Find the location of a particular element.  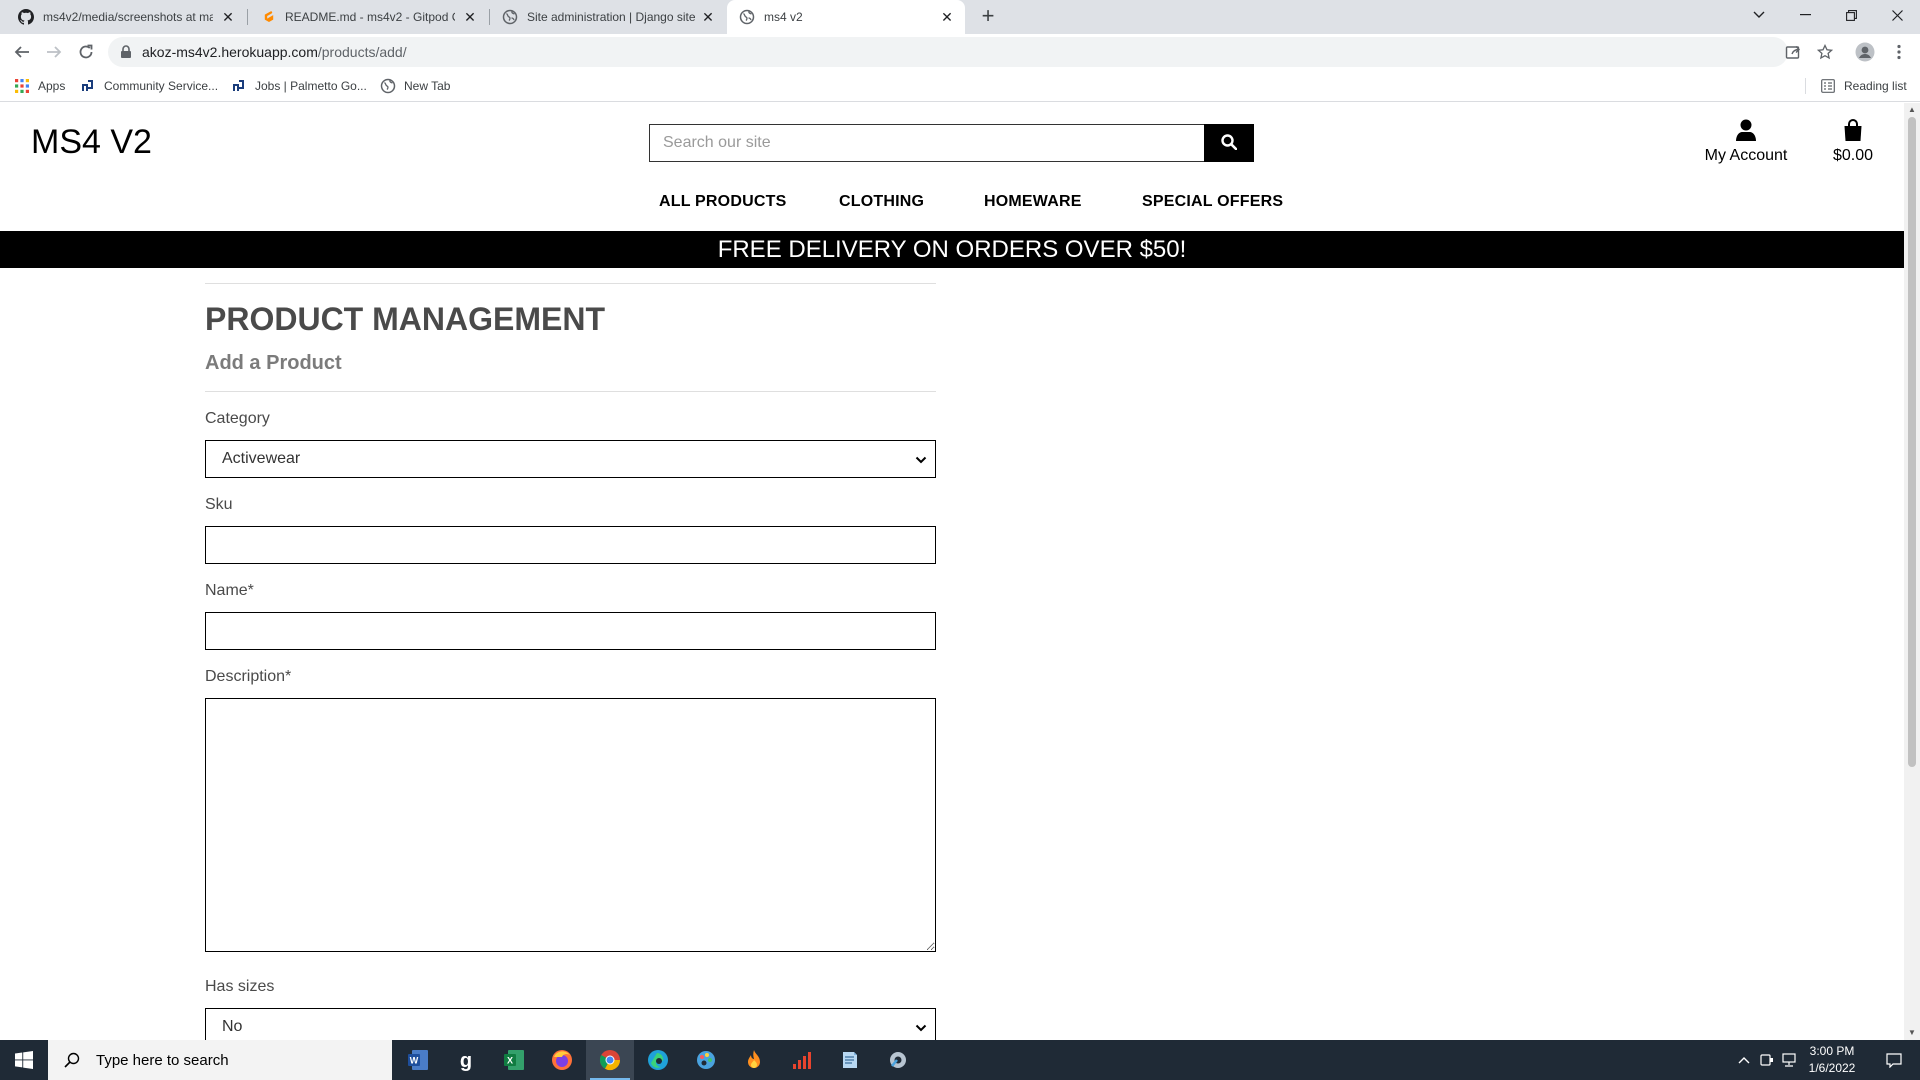

divider is located at coordinates (570, 283).